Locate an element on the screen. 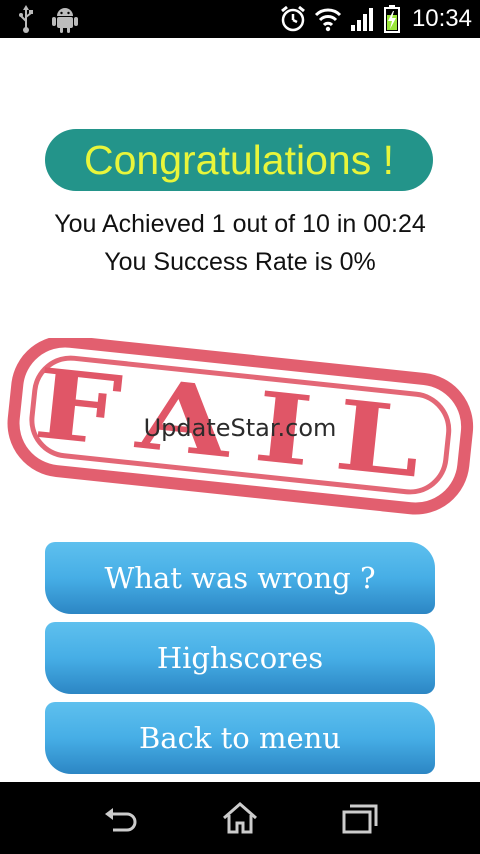  what-was-wrong-button: What was wrong ? is located at coordinates (240, 578).